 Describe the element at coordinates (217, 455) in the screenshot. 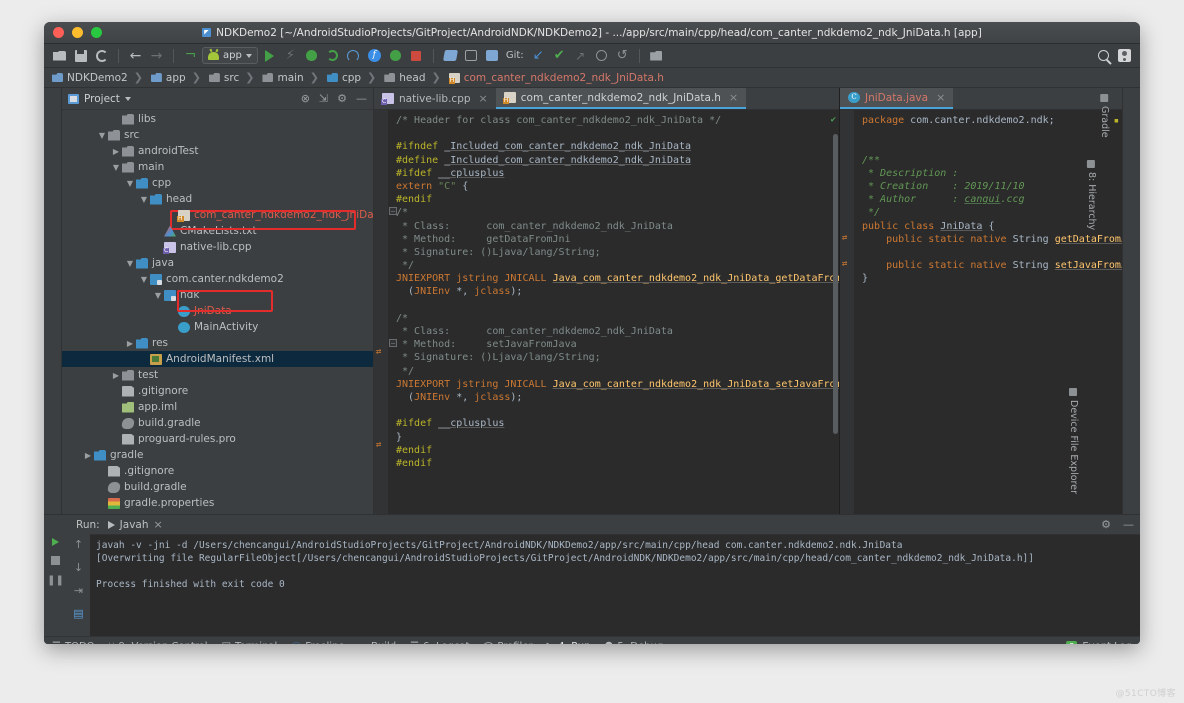

I see `tree-row: ▶ gradle` at that location.